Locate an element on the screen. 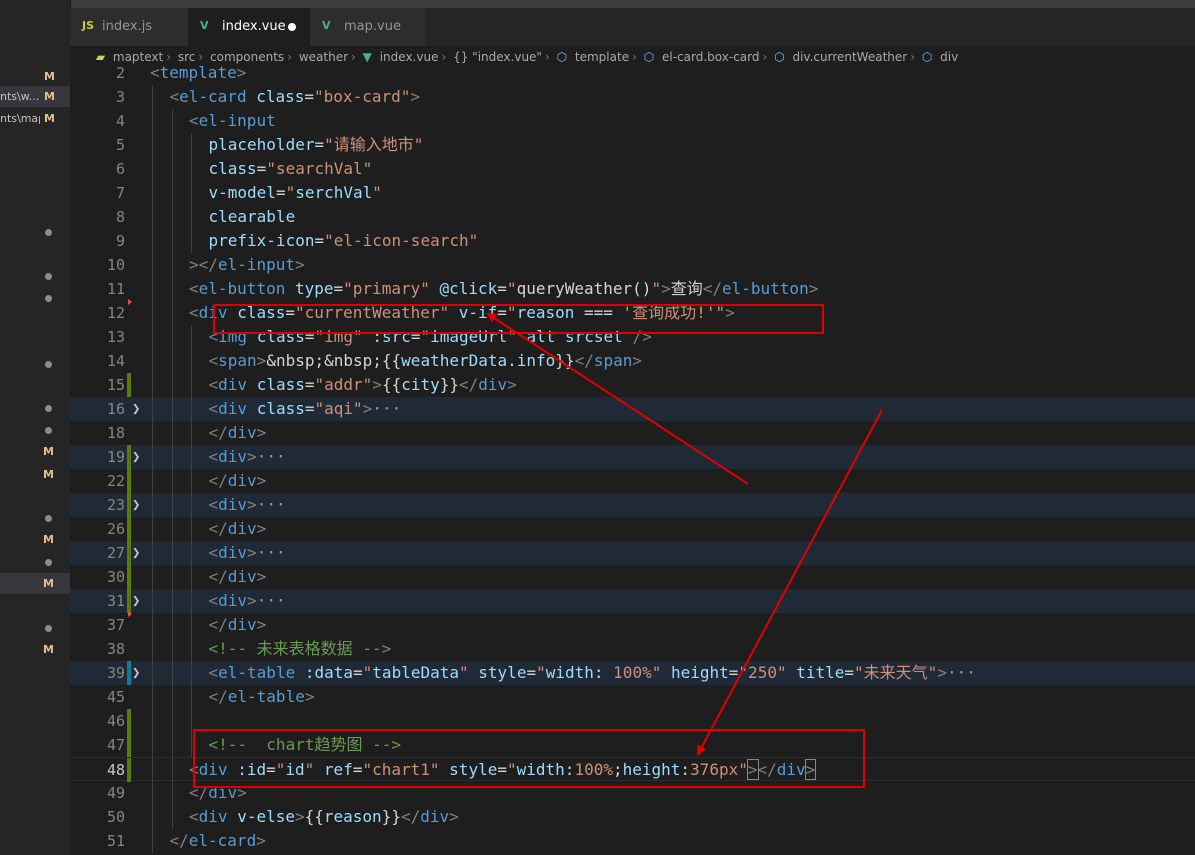 Image resolution: width=1195 pixels, height=855 pixels. arrow-to-vif is located at coordinates (617, 398).